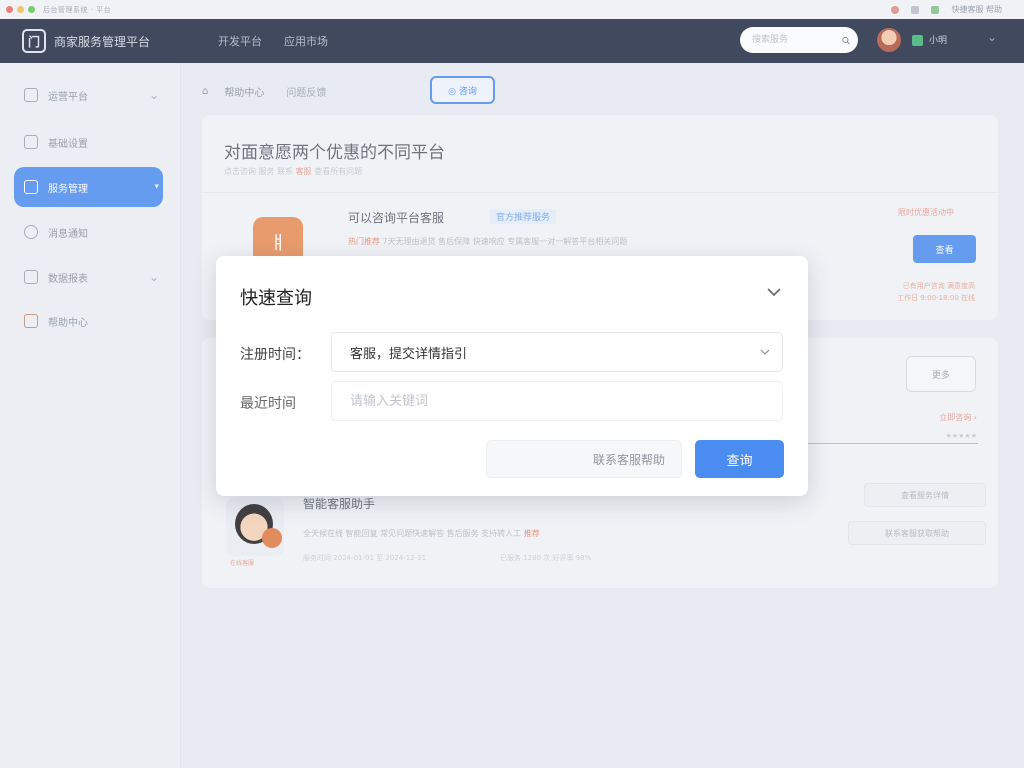  I want to click on modal-collapse-icon, so click(774, 292).